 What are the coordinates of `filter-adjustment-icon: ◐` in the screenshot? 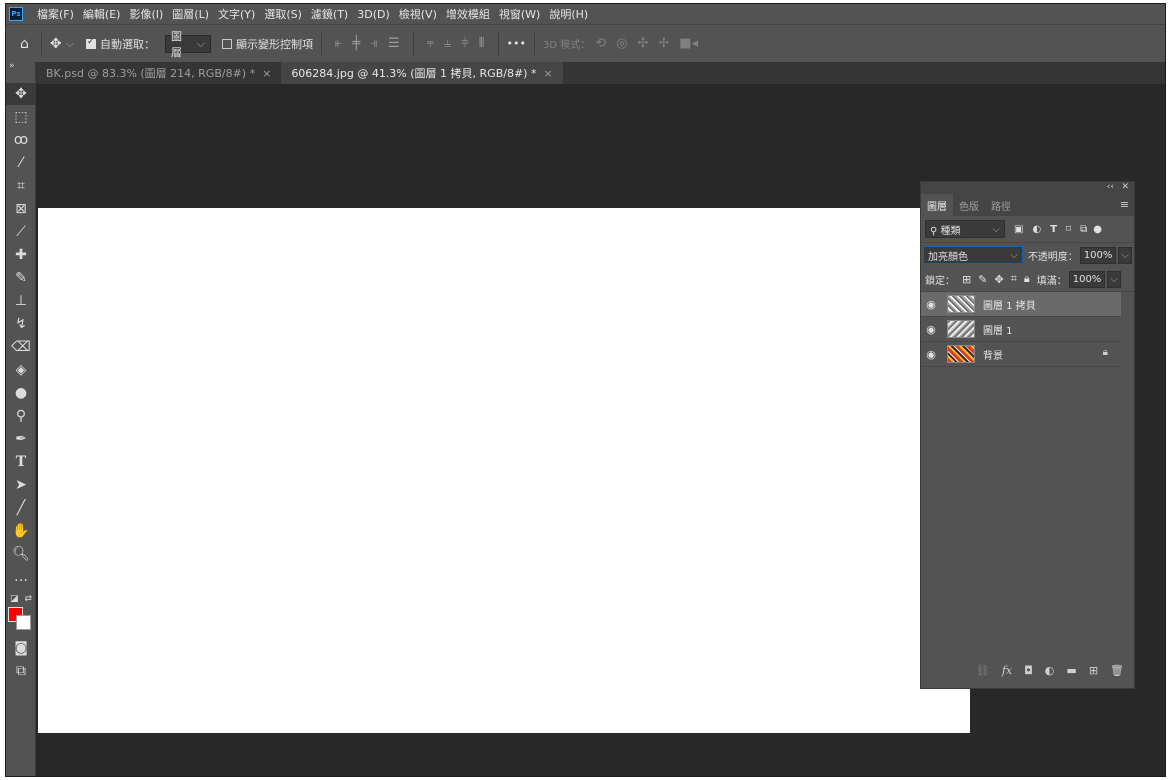 It's located at (1036, 229).